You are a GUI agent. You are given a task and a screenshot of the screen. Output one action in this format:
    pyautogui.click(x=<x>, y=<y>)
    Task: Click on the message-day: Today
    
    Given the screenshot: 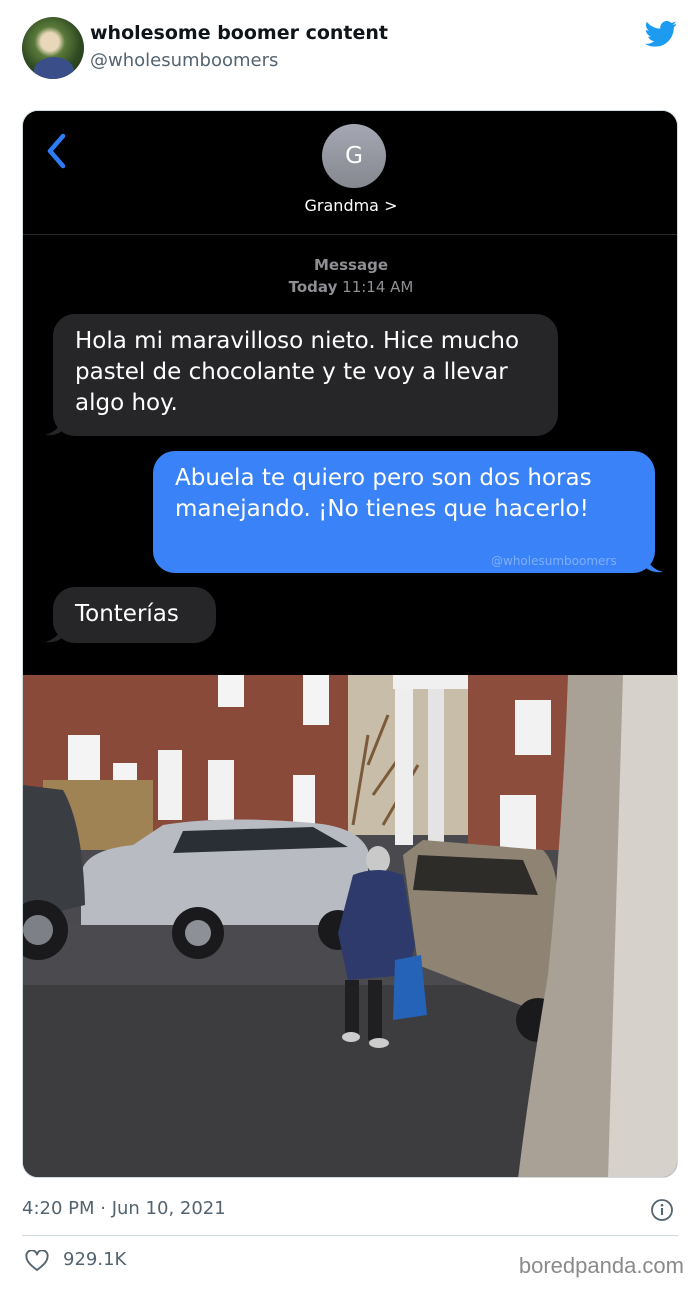 What is the action you would take?
    pyautogui.click(x=313, y=287)
    